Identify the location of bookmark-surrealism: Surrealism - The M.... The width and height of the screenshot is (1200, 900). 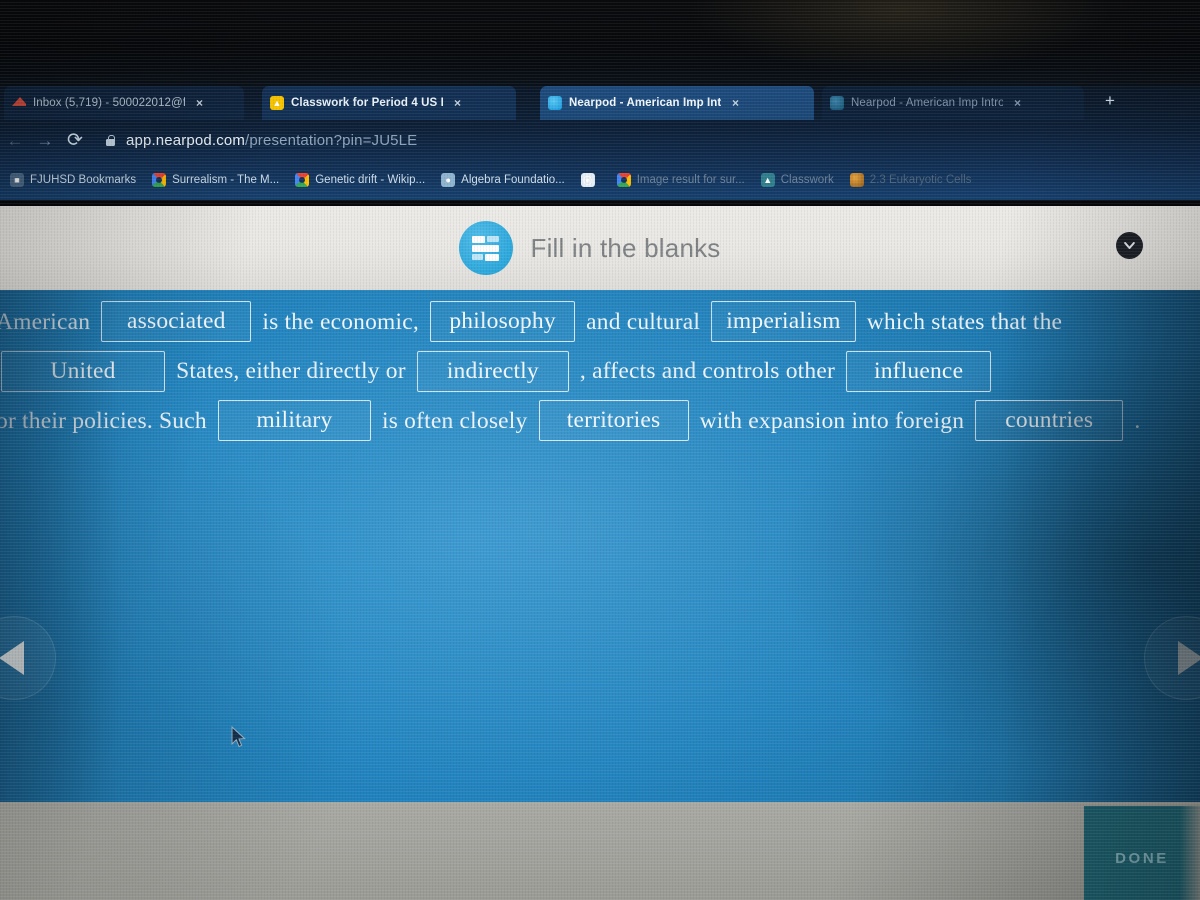
(215, 180).